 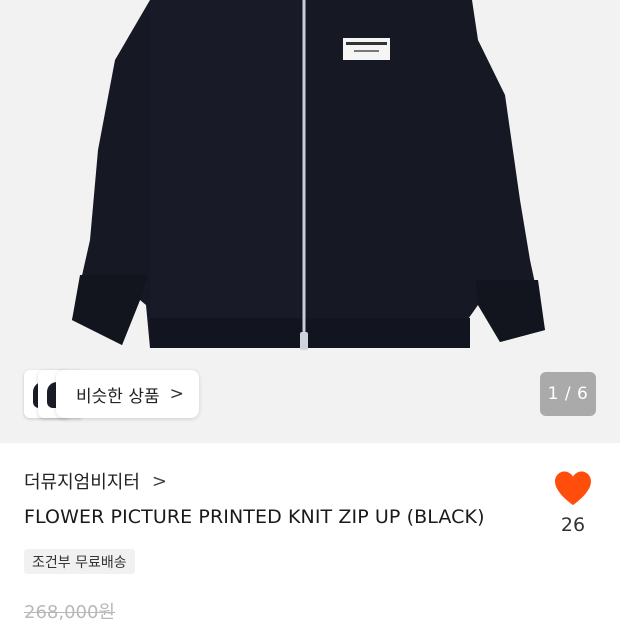 What do you see at coordinates (82, 482) in the screenshot?
I see `brand-name: 더뮤지엄비지터` at bounding box center [82, 482].